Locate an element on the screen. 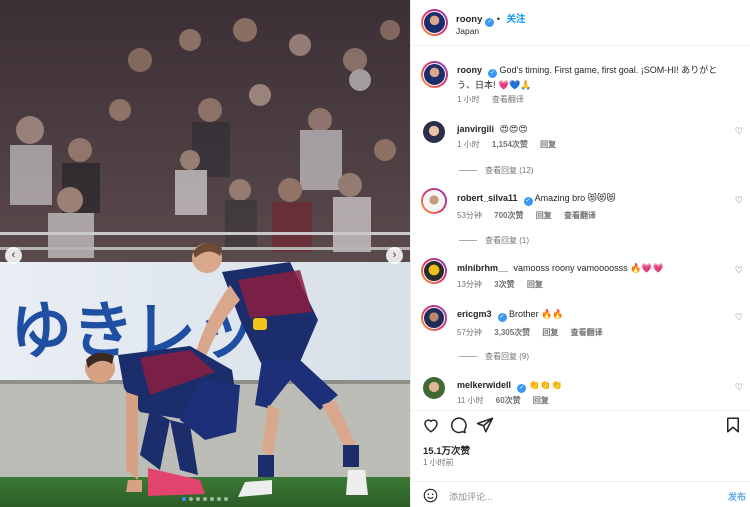 This screenshot has height=507, width=750. comment-text: 👏👏👏 is located at coordinates (545, 385).